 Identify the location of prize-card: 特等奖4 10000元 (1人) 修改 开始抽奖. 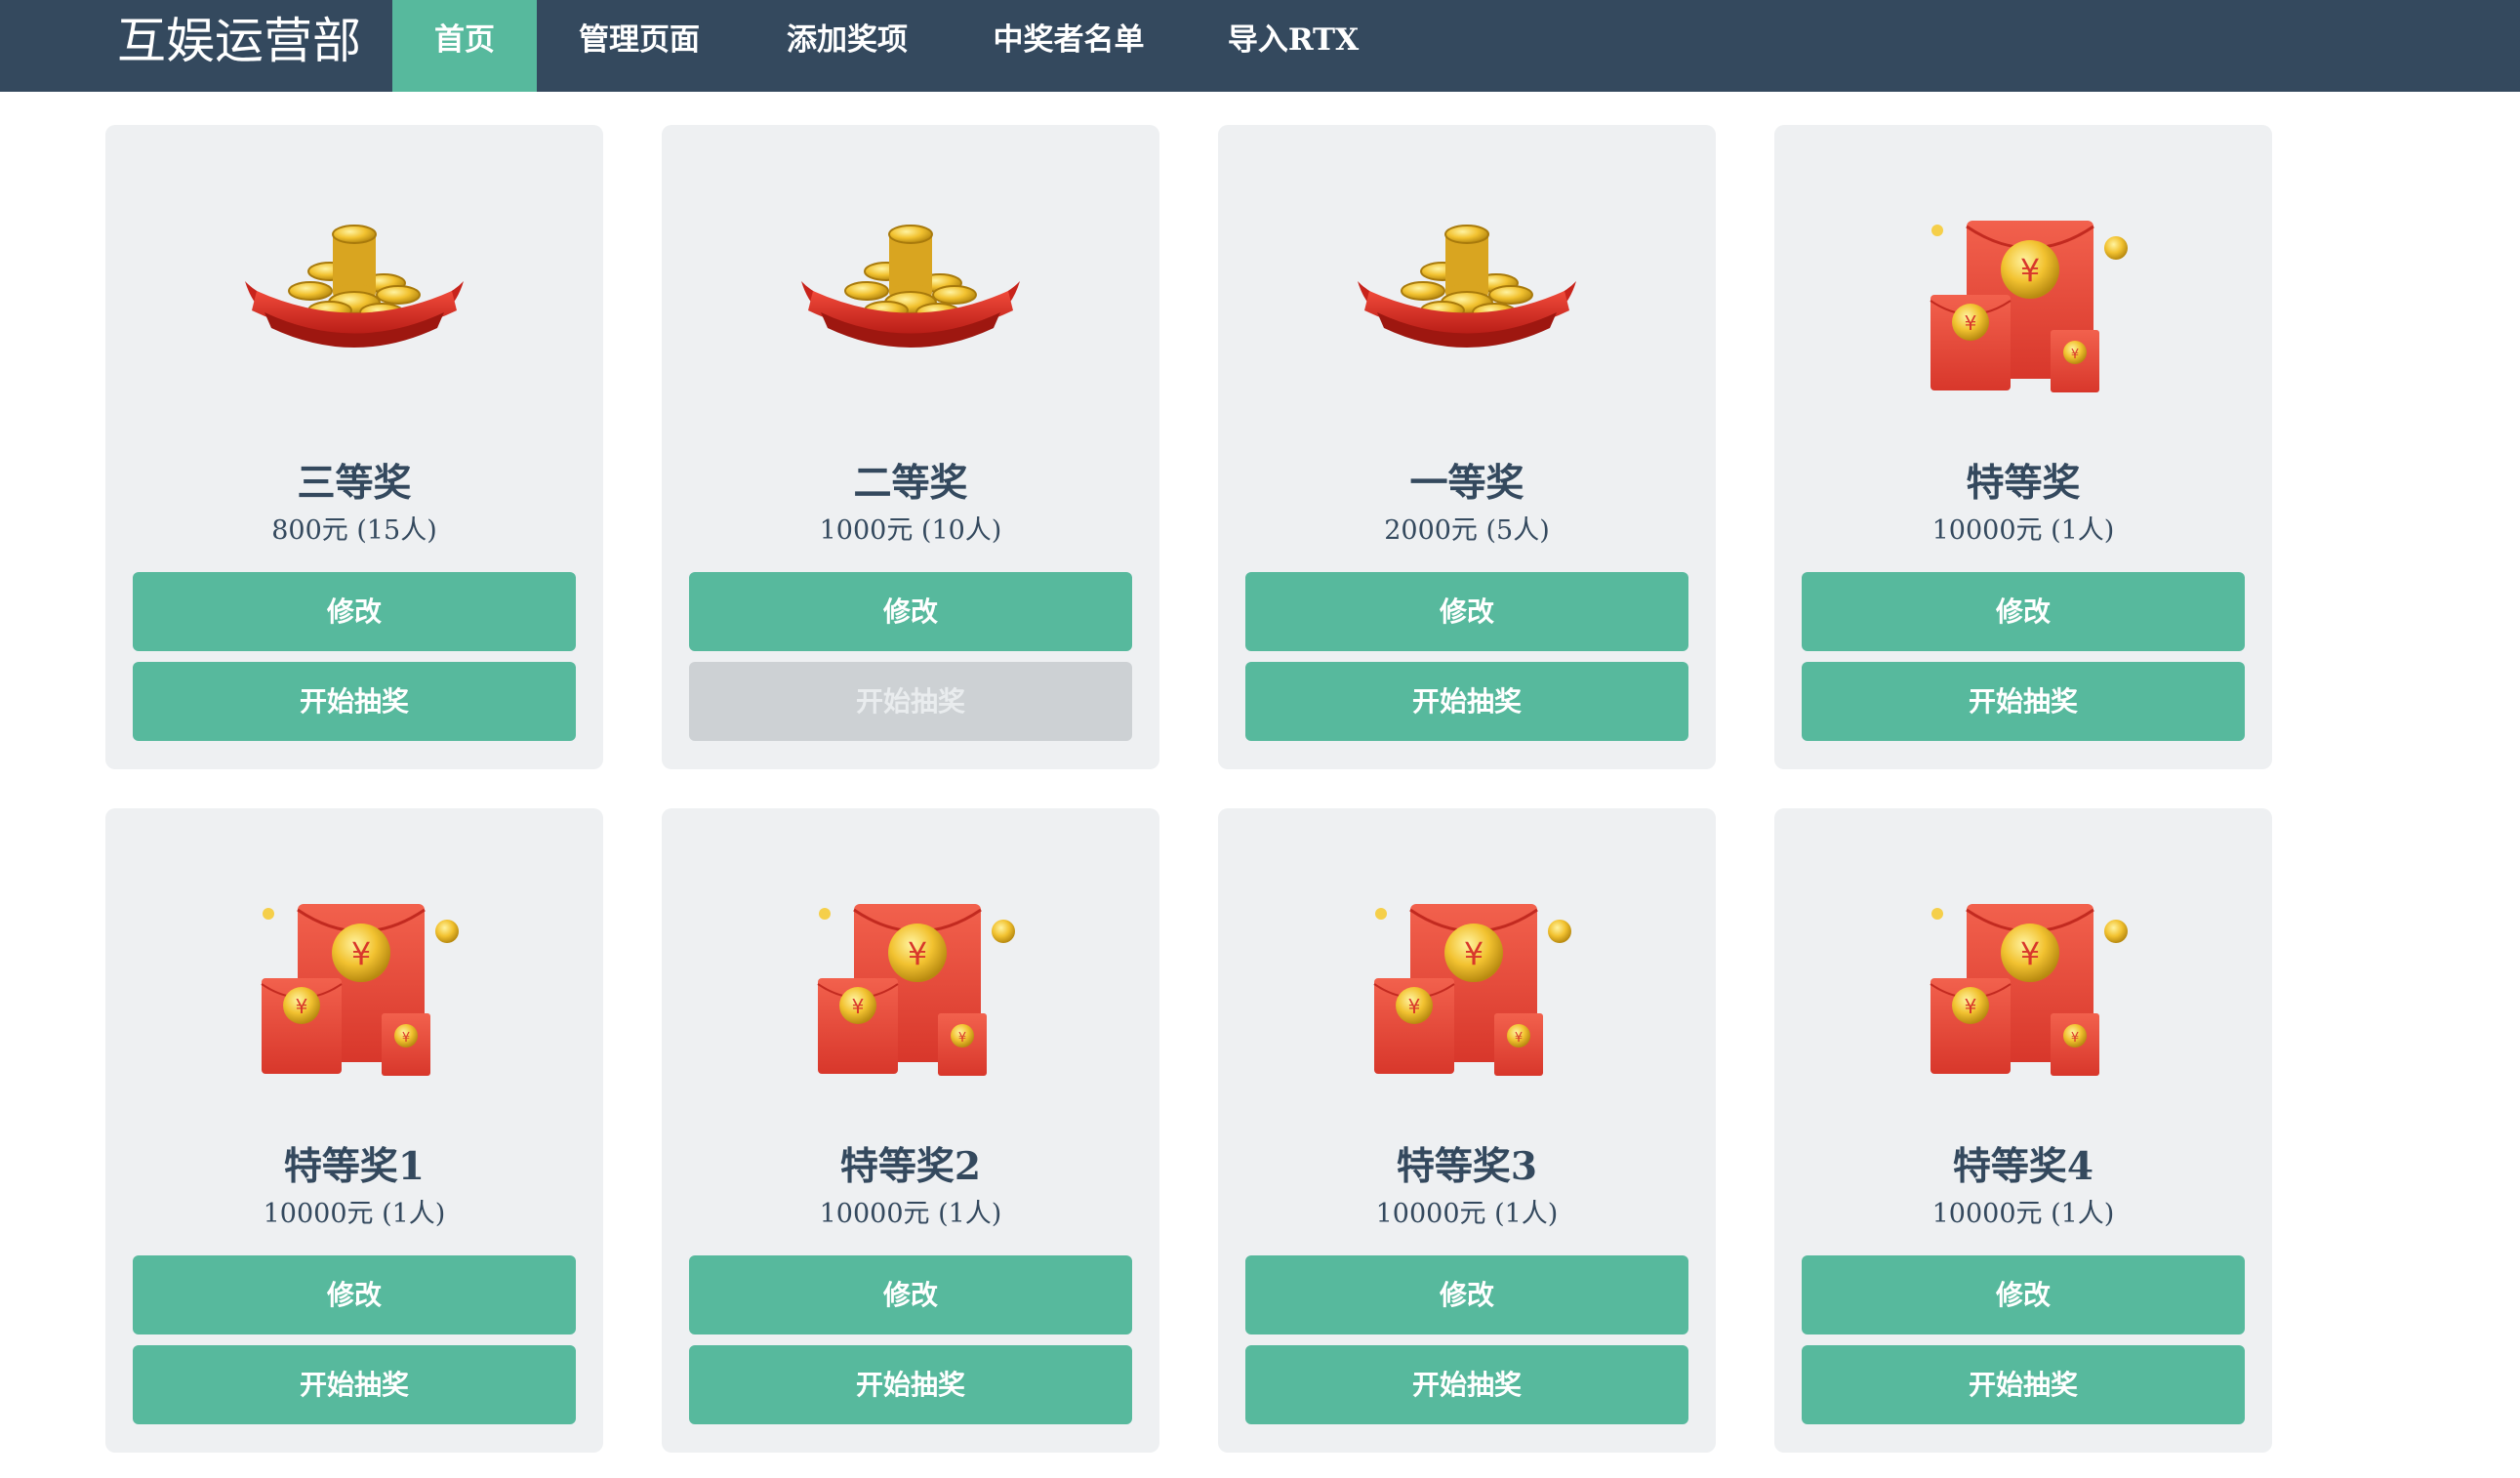
(2023, 1130).